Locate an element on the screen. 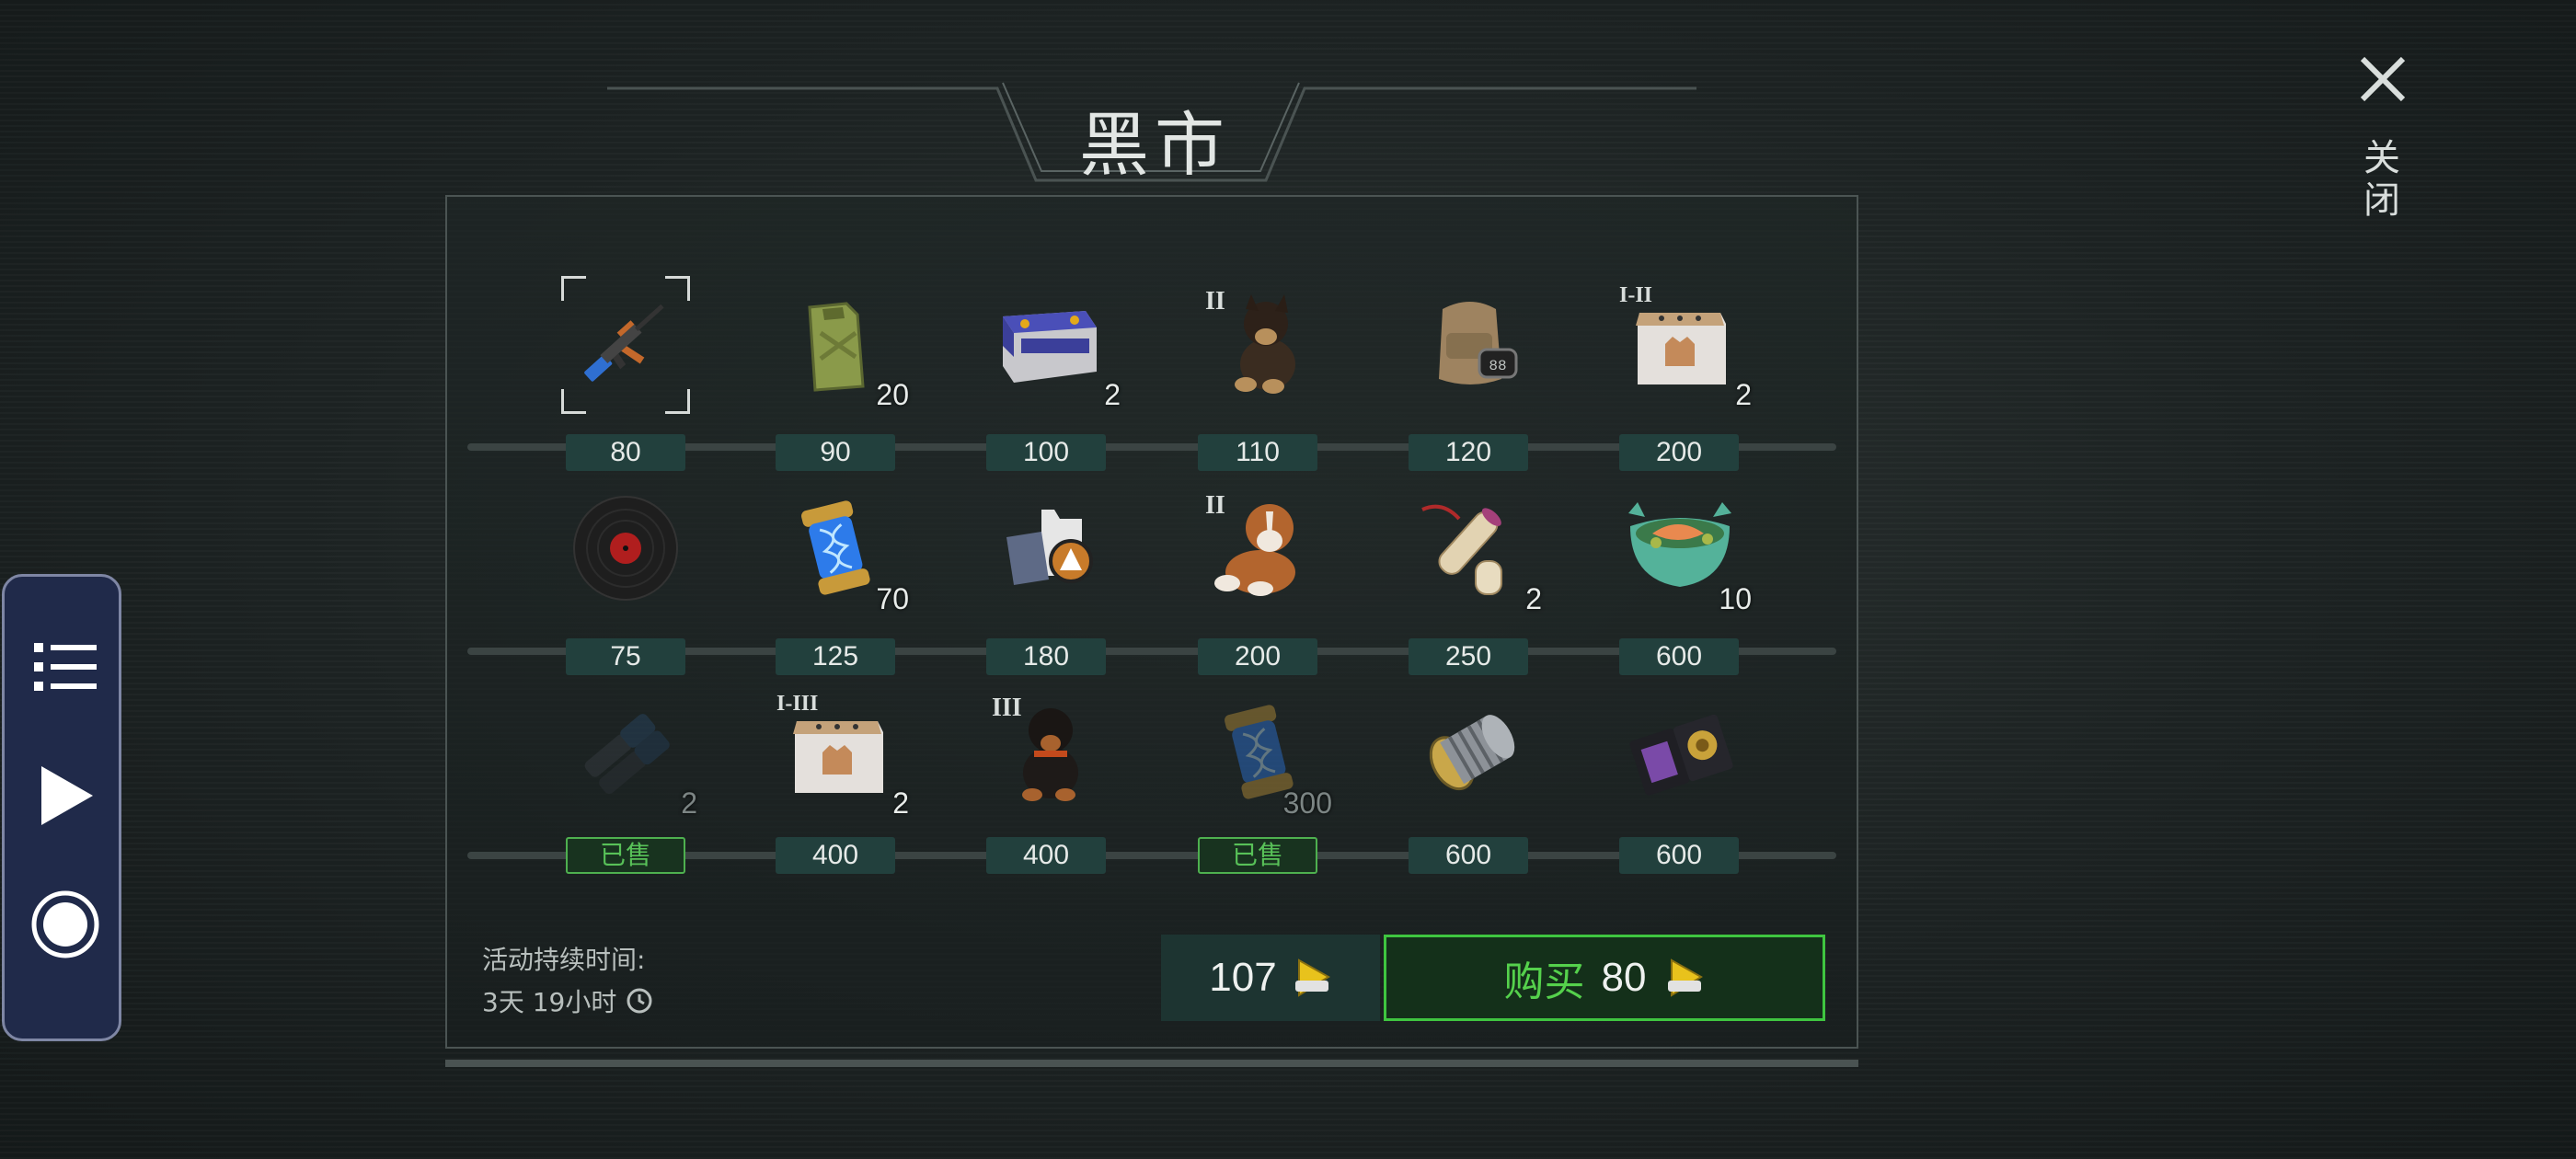 Image resolution: width=2576 pixels, height=1159 pixels. item-slot-dog-rottweiler-puppy: III is located at coordinates (1048, 753).